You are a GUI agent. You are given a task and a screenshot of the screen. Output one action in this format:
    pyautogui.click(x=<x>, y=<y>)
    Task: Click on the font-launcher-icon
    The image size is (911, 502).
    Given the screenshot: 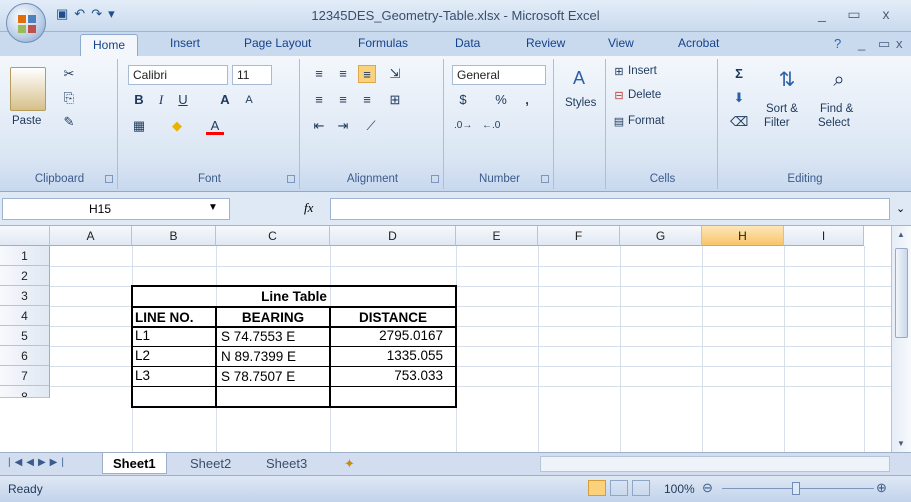 What is the action you would take?
    pyautogui.click(x=291, y=179)
    